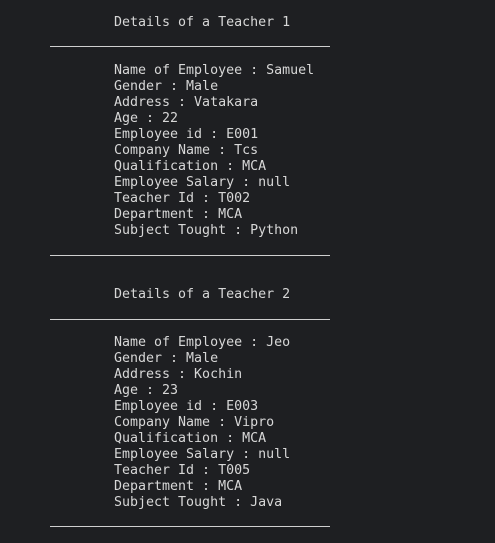 This screenshot has width=495, height=543. Describe the element at coordinates (202, 342) in the screenshot. I see `teacher-2-name: Name of Employee : Jeo` at that location.